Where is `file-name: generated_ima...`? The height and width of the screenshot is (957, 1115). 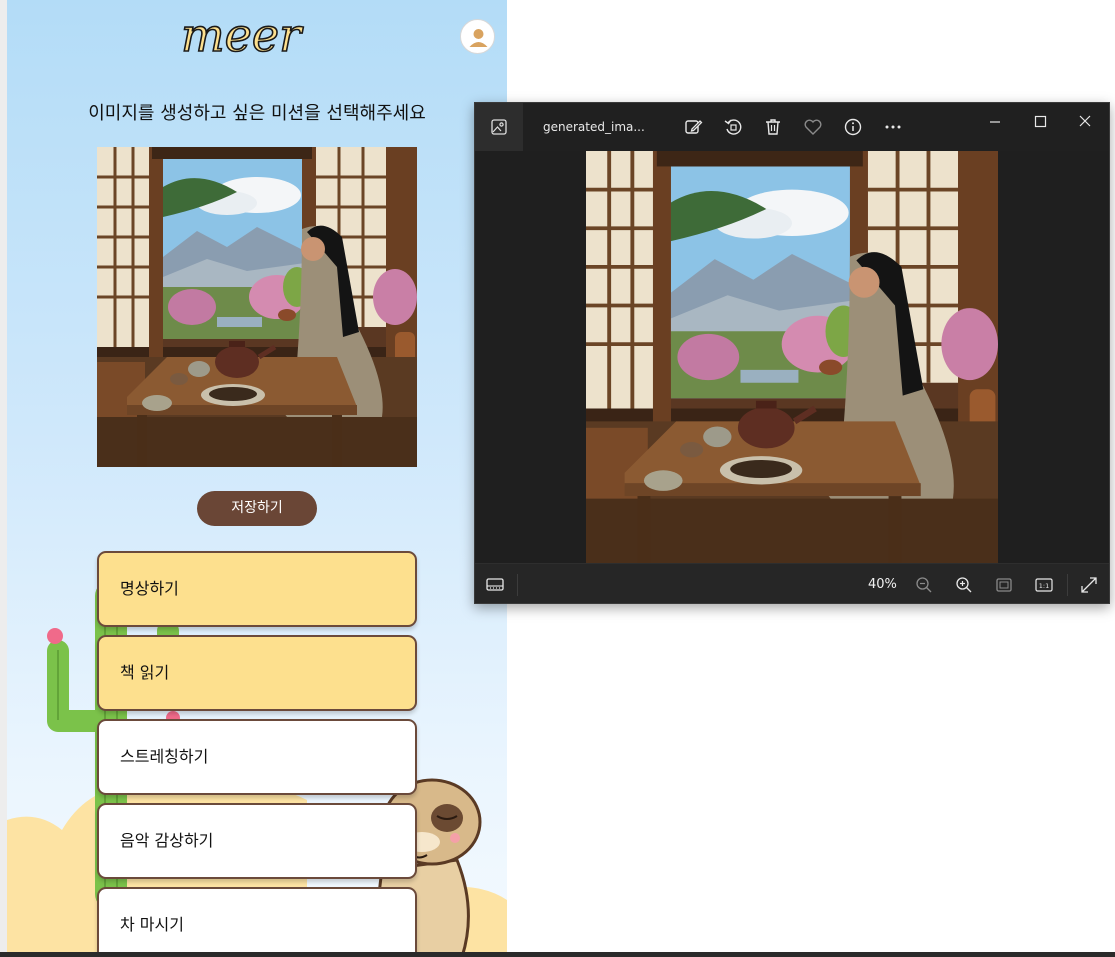 file-name: generated_ima... is located at coordinates (594, 127).